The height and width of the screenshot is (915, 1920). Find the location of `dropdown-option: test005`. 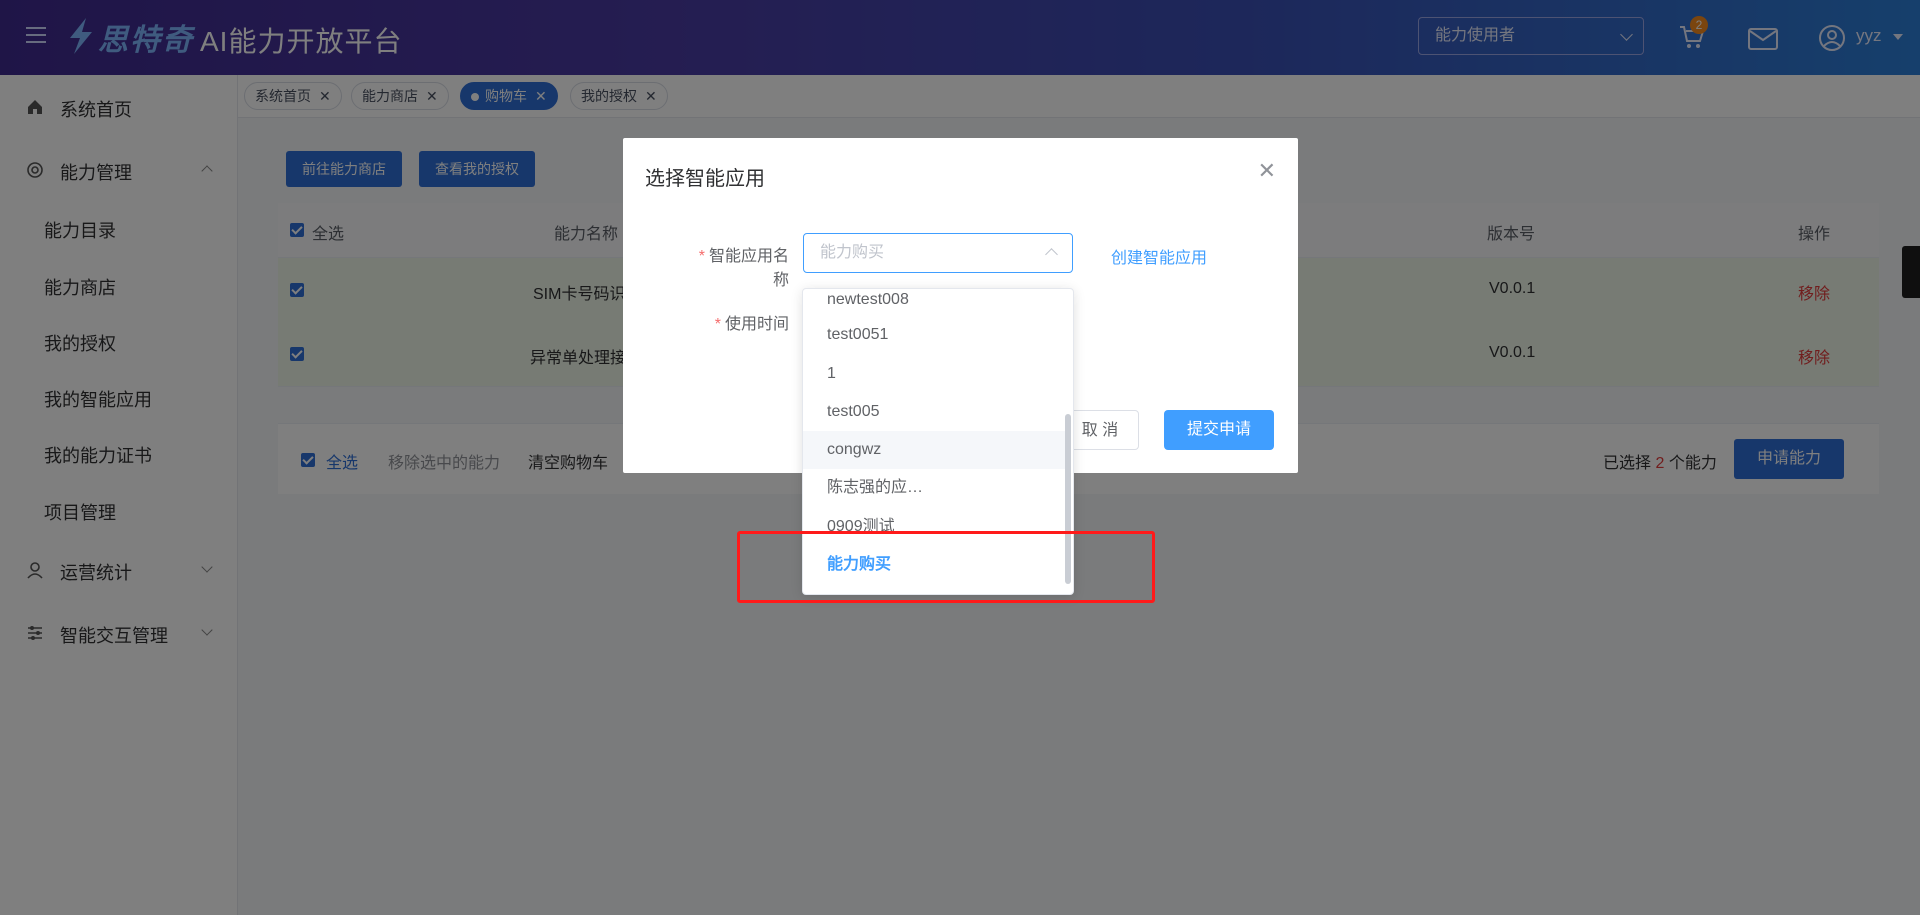

dropdown-option: test005 is located at coordinates (934, 412).